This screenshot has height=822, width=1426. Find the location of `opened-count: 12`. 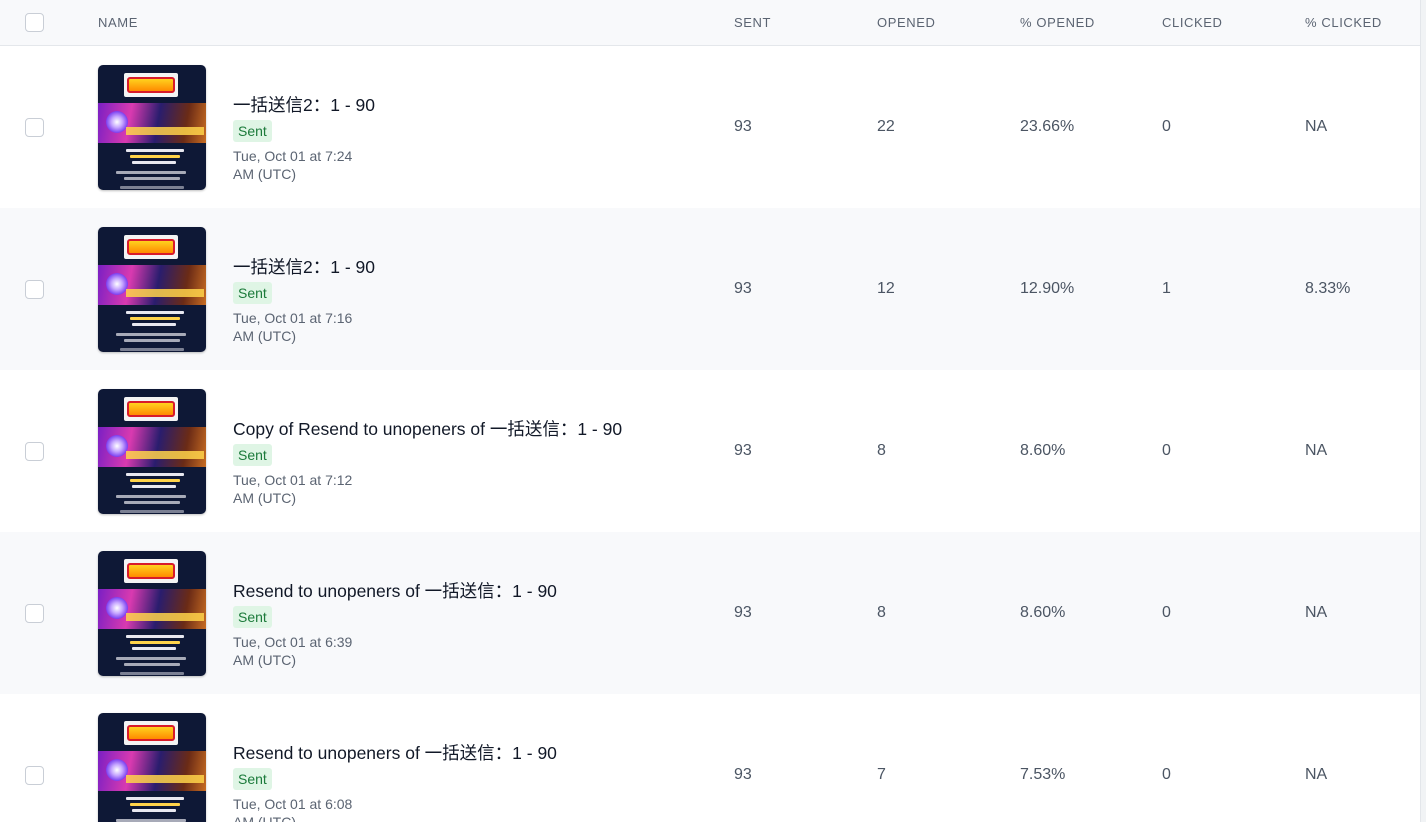

opened-count: 12 is located at coordinates (886, 288).